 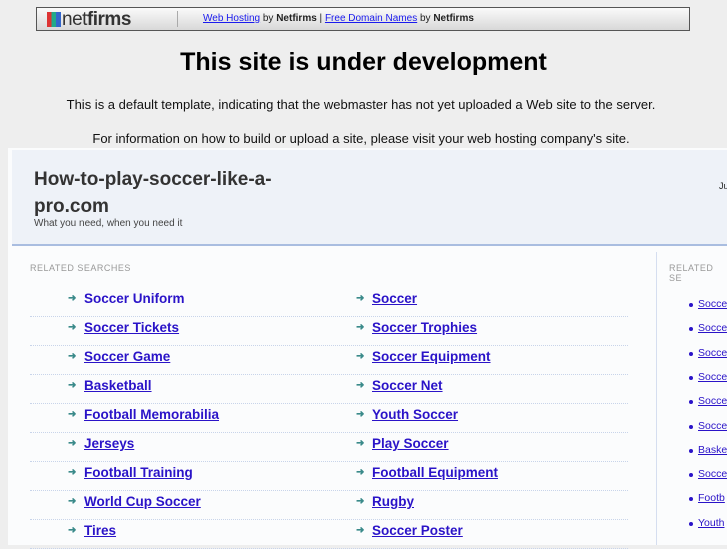 What do you see at coordinates (431, 356) in the screenshot?
I see `related-link: Soccer Equipment` at bounding box center [431, 356].